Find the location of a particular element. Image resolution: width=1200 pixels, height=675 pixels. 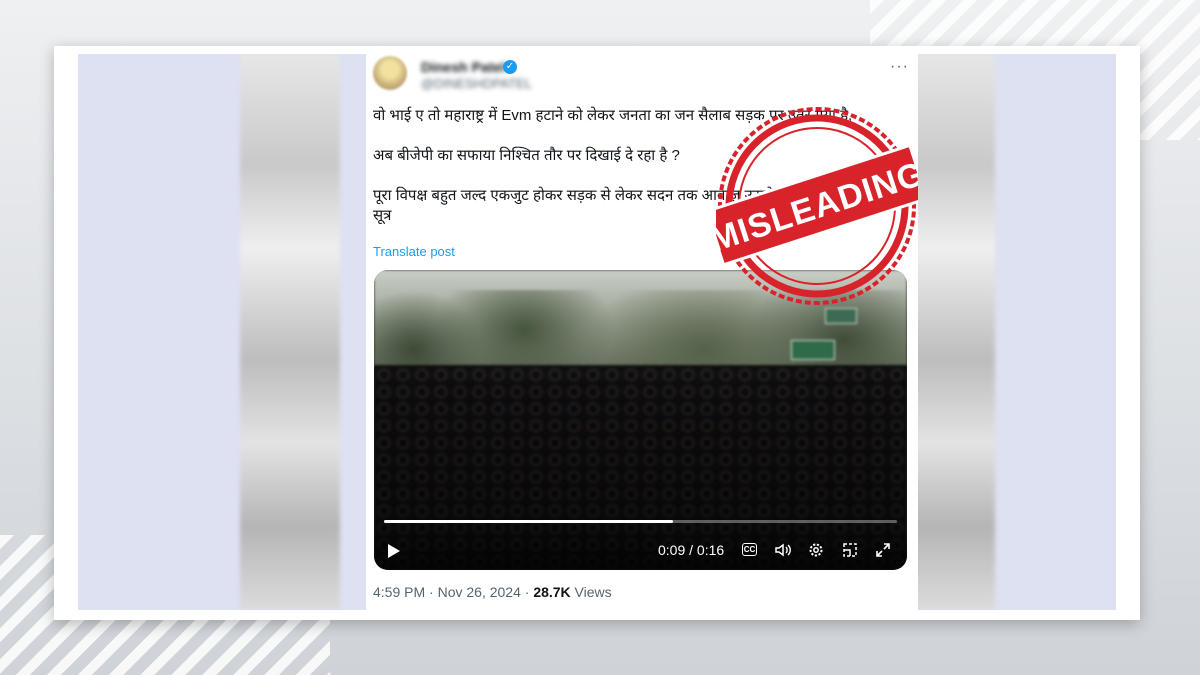

tweet-meta: 4:59 PM · Nov 26, 2024 · 28.7K Views is located at coordinates (492, 592).